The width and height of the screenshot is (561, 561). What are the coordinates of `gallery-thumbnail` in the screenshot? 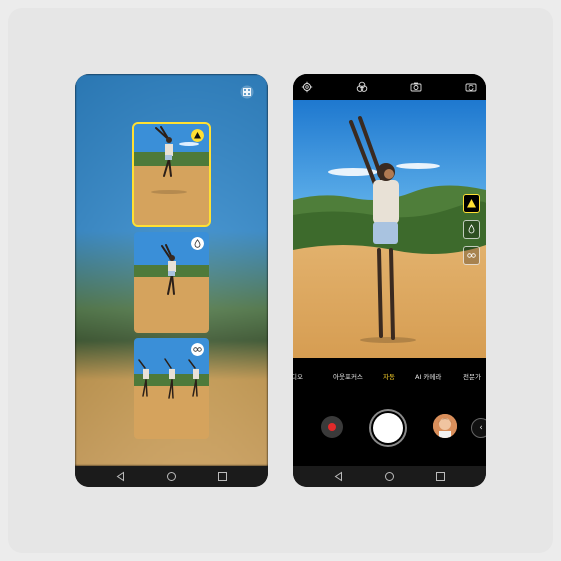 It's located at (445, 426).